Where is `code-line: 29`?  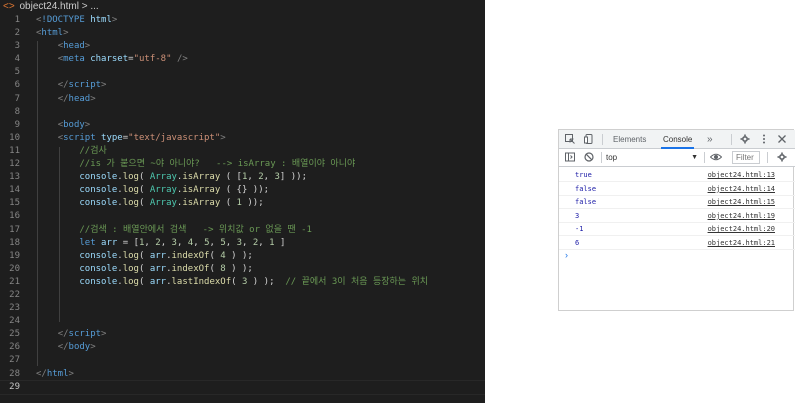
code-line: 29 is located at coordinates (242, 387).